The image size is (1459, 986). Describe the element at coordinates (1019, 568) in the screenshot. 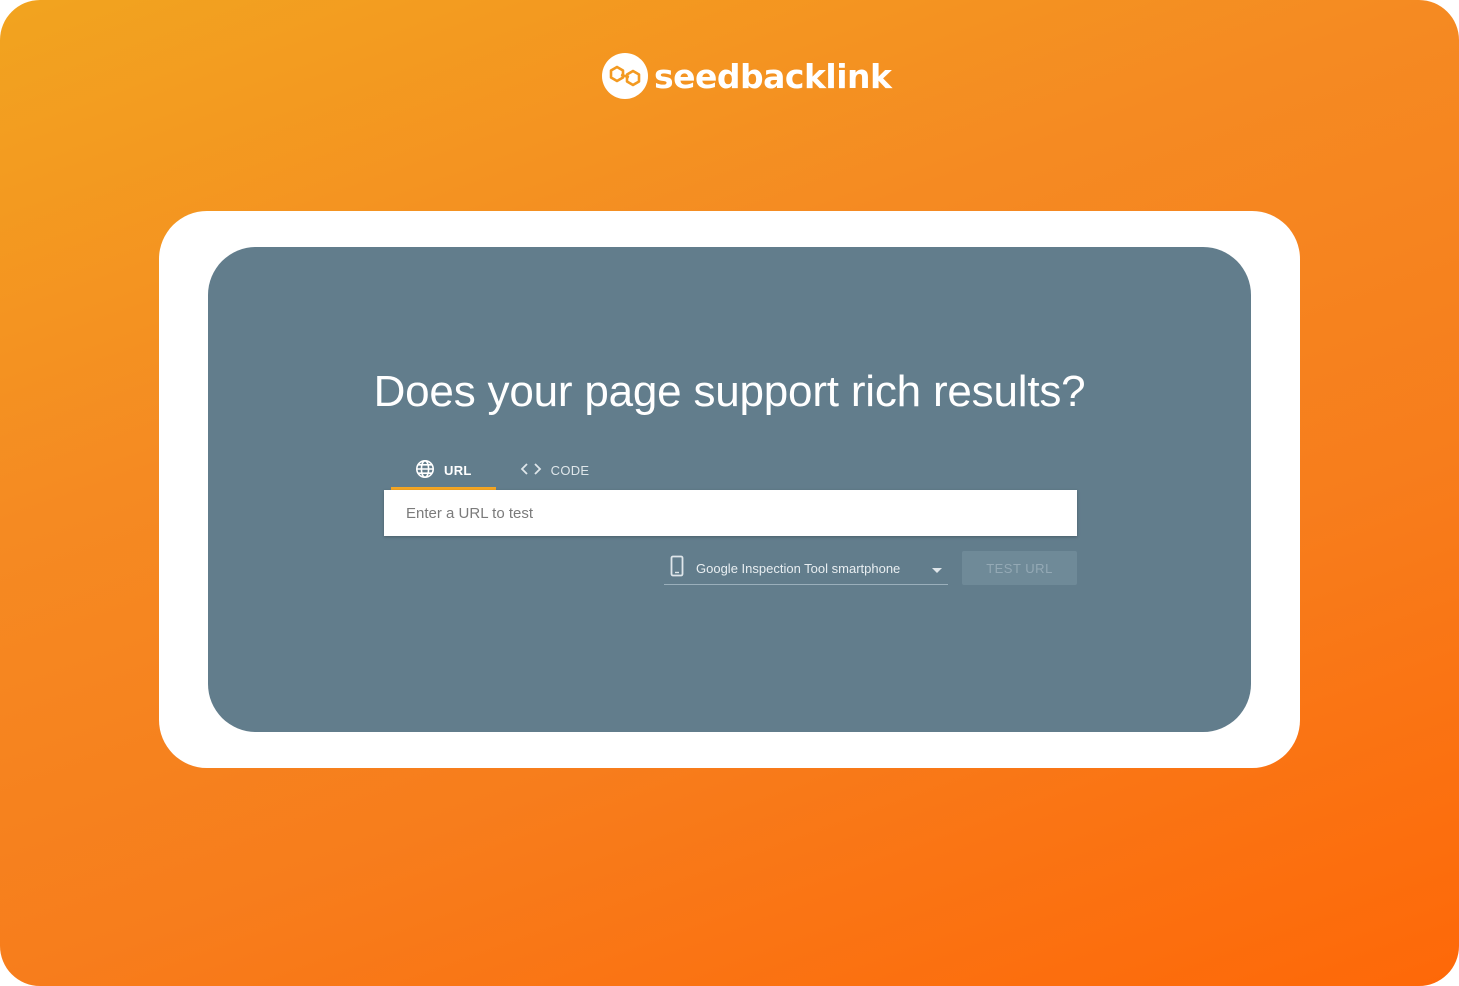

I see `test-url-button: TEST URL` at that location.